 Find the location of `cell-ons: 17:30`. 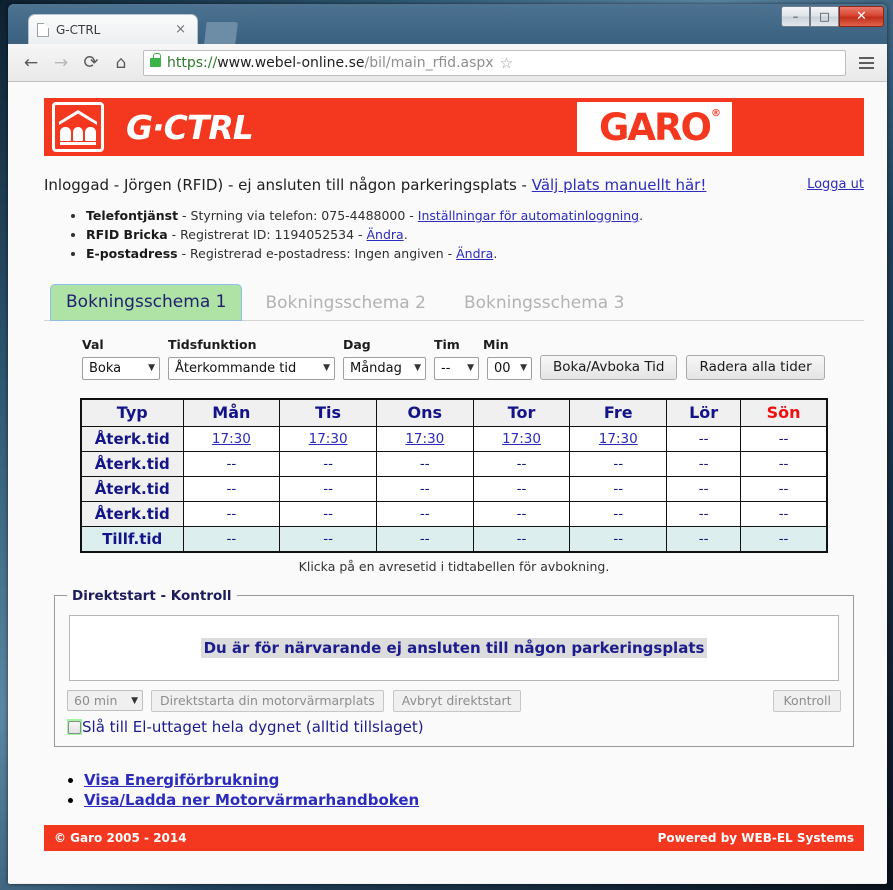

cell-ons: 17:30 is located at coordinates (424, 439).